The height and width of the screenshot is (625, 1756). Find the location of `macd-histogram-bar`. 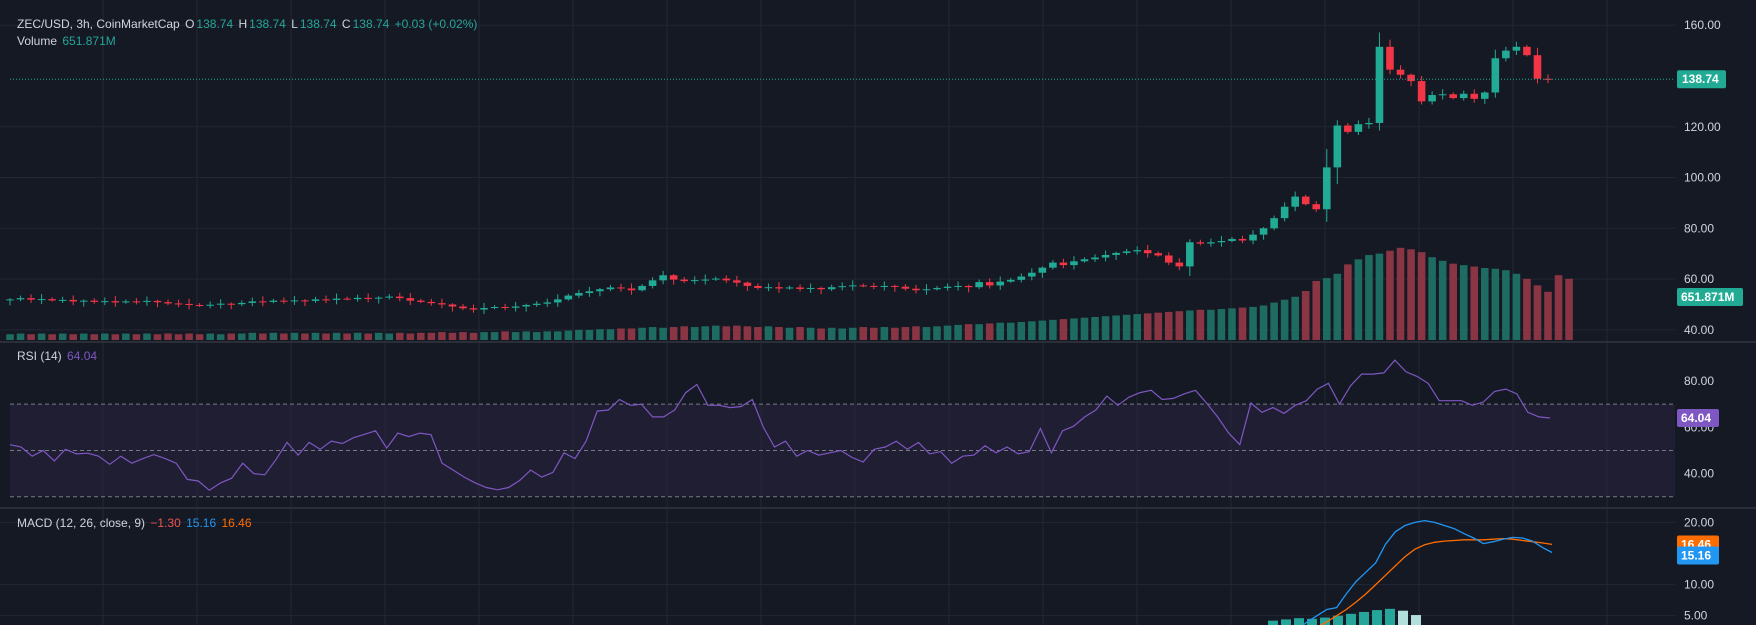

macd-histogram-bar is located at coordinates (1377, 617).